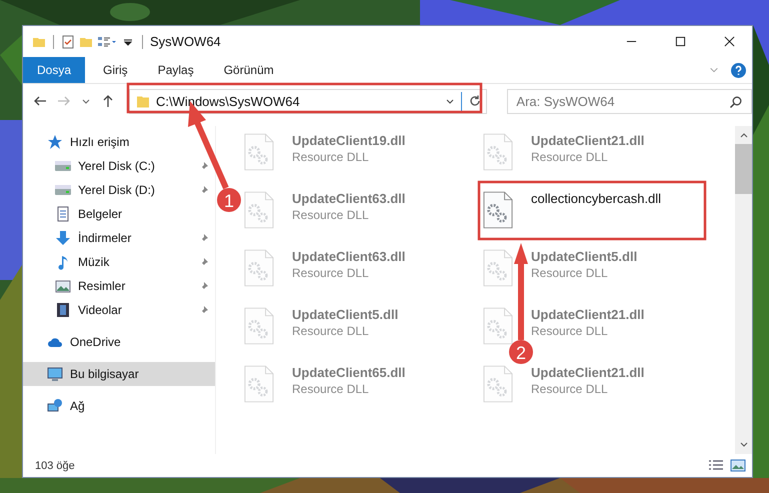  I want to click on sidebar-item: Belgeler, so click(119, 214).